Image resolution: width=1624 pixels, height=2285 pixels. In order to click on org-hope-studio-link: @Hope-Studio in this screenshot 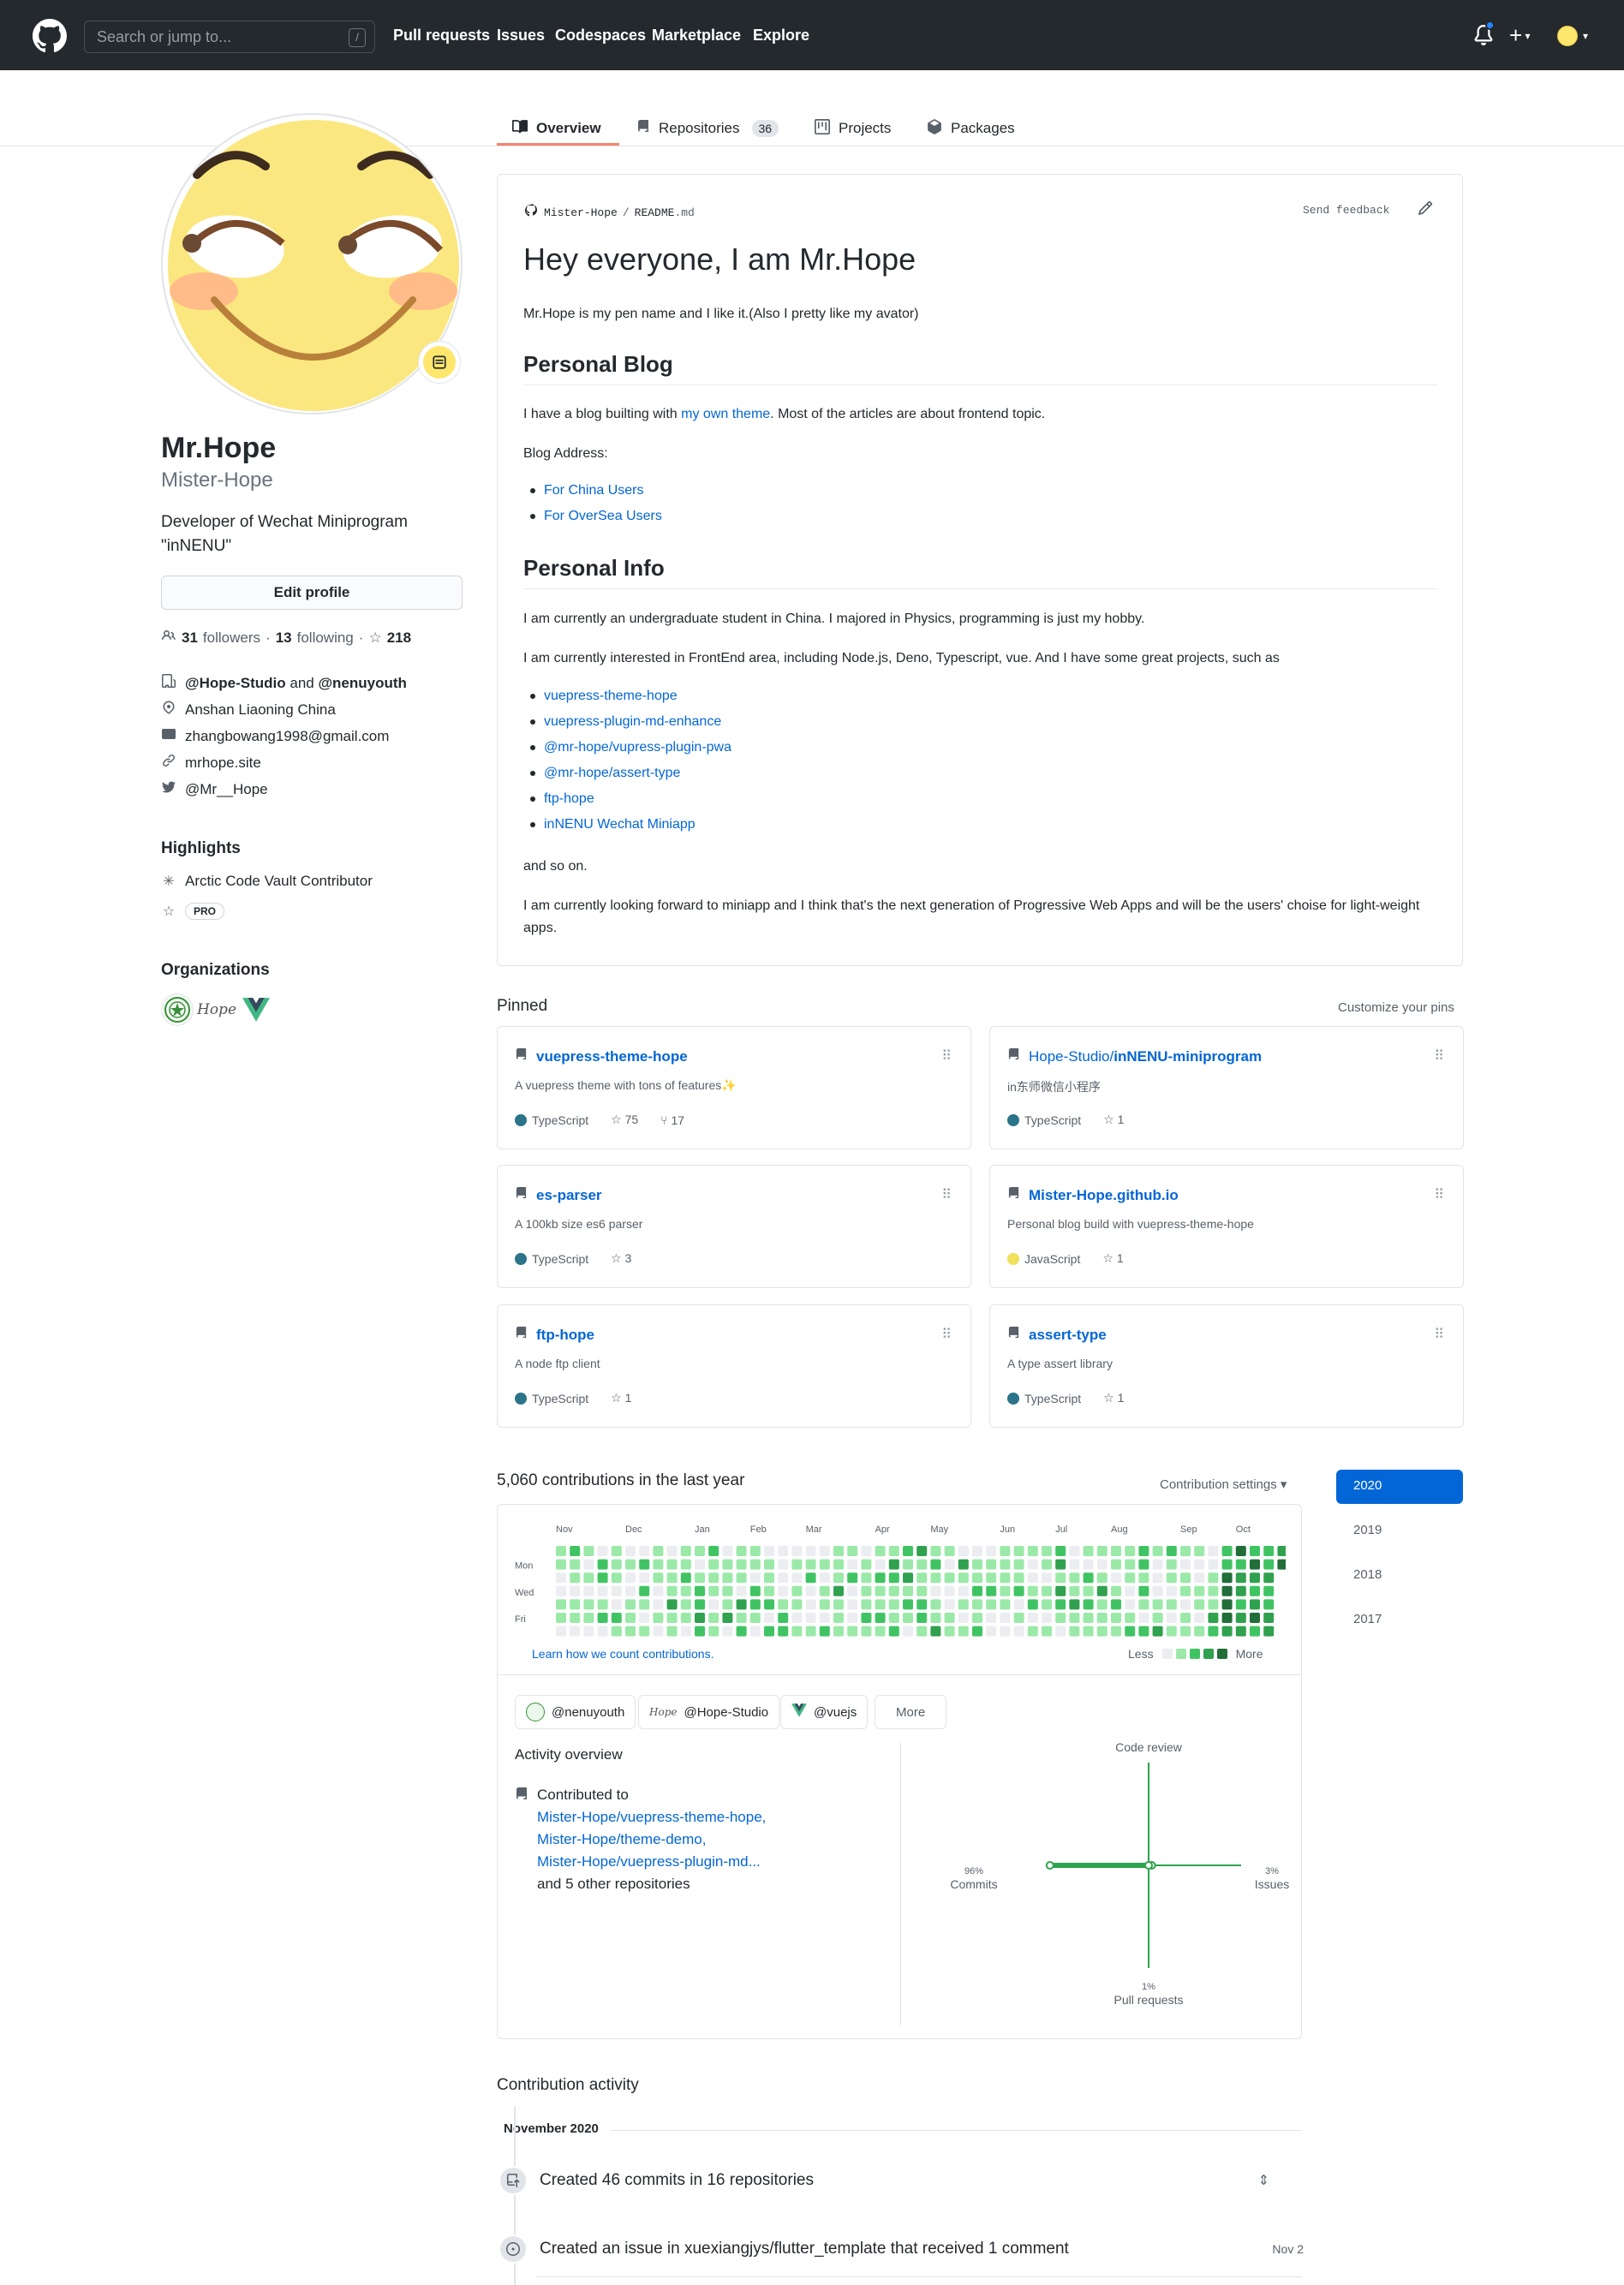, I will do `click(235, 683)`.